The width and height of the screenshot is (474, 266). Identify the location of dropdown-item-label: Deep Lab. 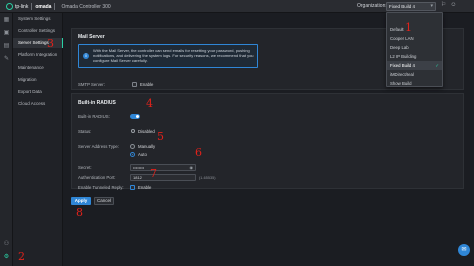
(399, 47).